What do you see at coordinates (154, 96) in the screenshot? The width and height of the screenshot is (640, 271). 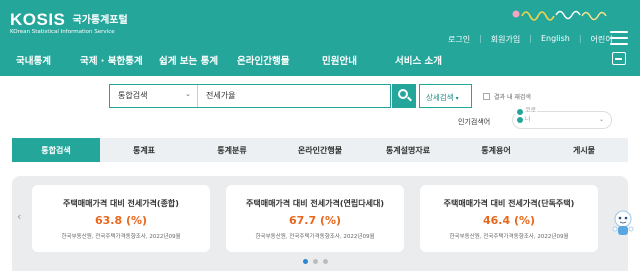 I see `search-scope-select: 통합검색 ⌄` at bounding box center [154, 96].